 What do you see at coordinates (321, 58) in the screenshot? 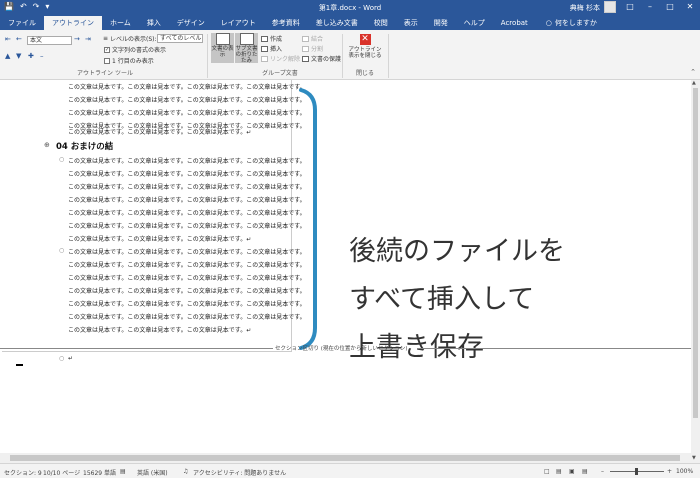
I see `lock-document-button: 文書の保護` at bounding box center [321, 58].